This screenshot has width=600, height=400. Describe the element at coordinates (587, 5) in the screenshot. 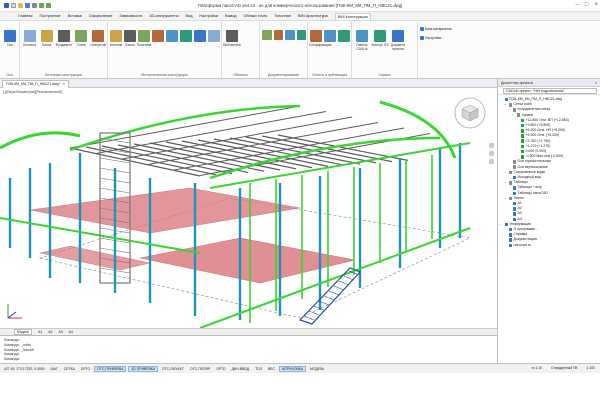

I see `maximize-icon: □` at that location.